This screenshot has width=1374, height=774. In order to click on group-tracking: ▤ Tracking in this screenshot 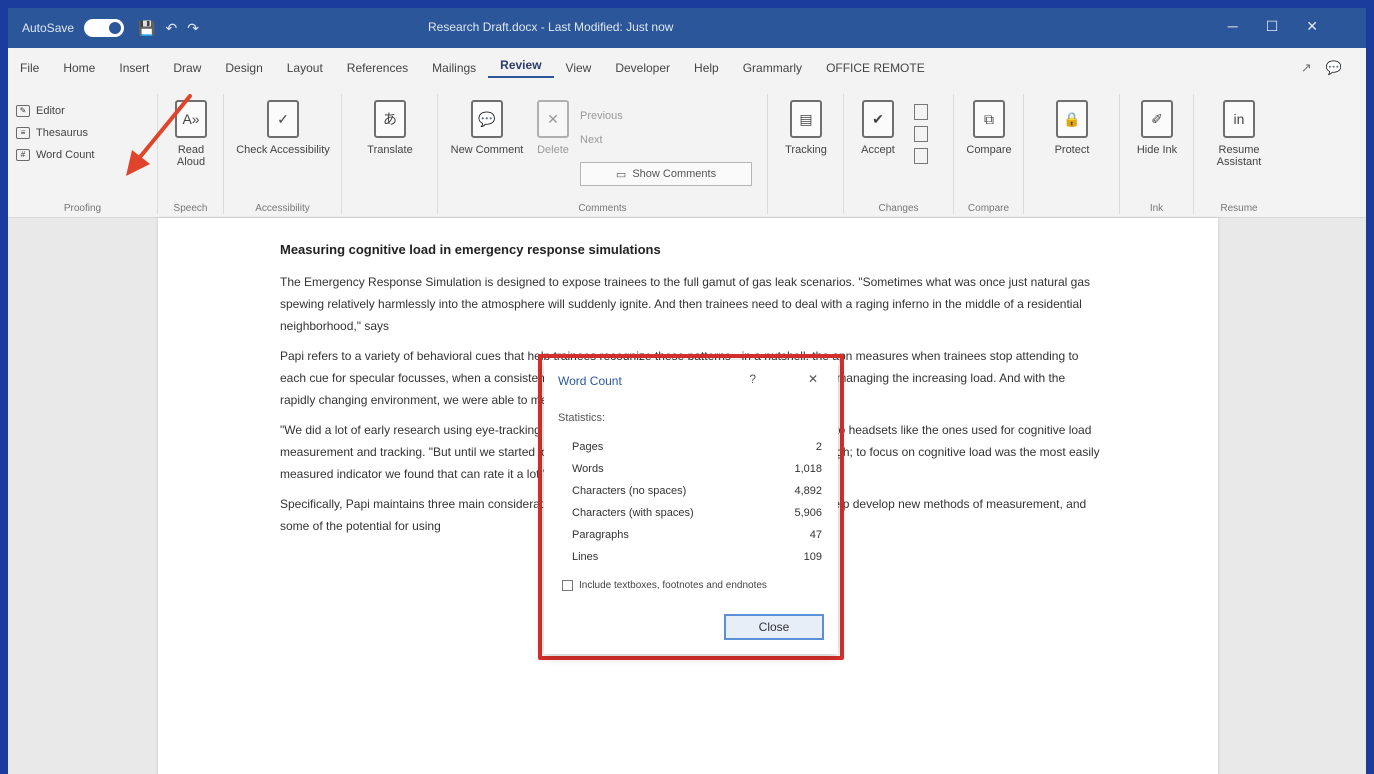, I will do `click(806, 154)`.